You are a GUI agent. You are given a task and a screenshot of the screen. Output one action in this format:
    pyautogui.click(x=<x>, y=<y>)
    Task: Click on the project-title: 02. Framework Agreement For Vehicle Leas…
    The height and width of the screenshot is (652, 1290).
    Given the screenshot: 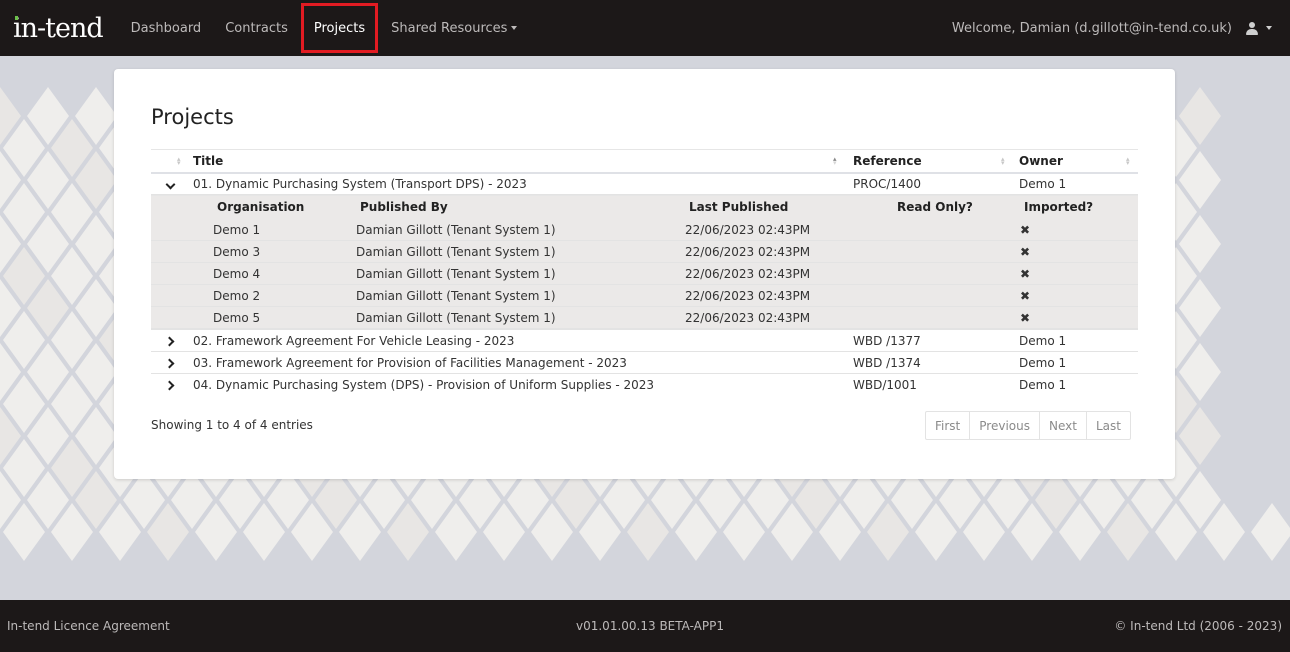 What is the action you would take?
    pyautogui.click(x=519, y=340)
    